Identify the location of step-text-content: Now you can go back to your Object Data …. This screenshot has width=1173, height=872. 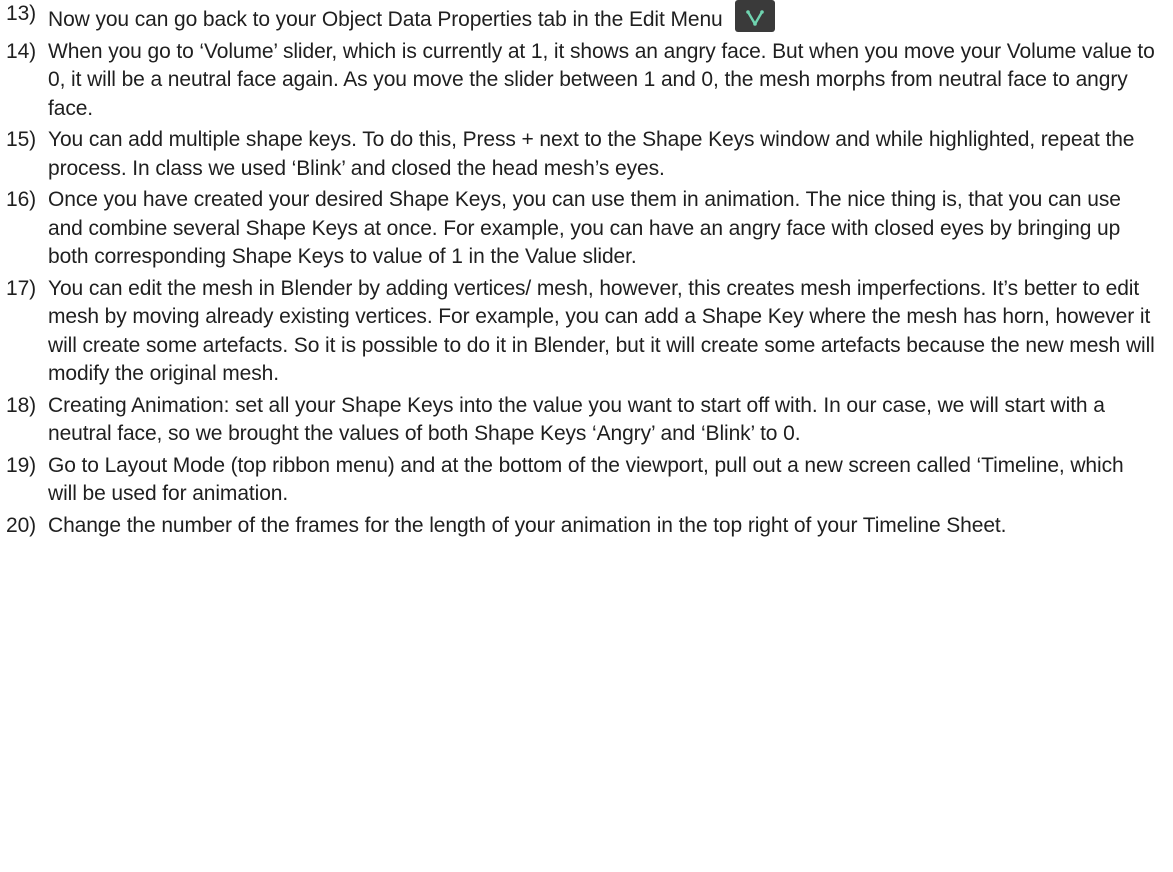
(385, 19).